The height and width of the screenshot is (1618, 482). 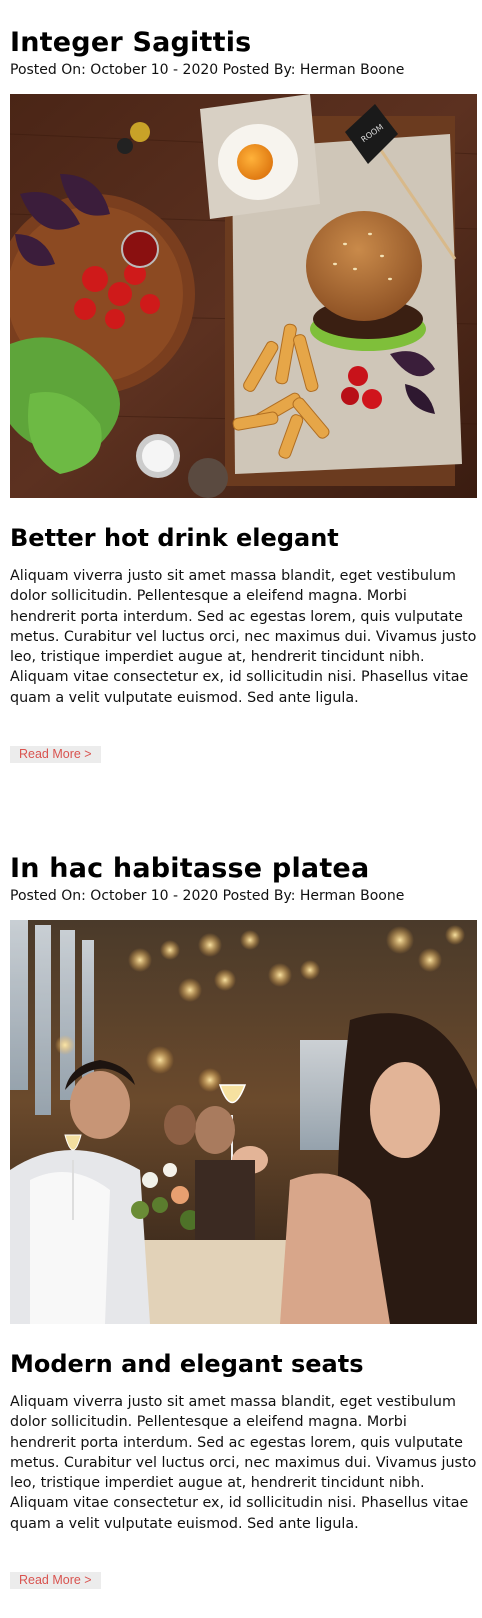 What do you see at coordinates (174, 538) in the screenshot?
I see `post-subtitle: Better hot drink elegant` at bounding box center [174, 538].